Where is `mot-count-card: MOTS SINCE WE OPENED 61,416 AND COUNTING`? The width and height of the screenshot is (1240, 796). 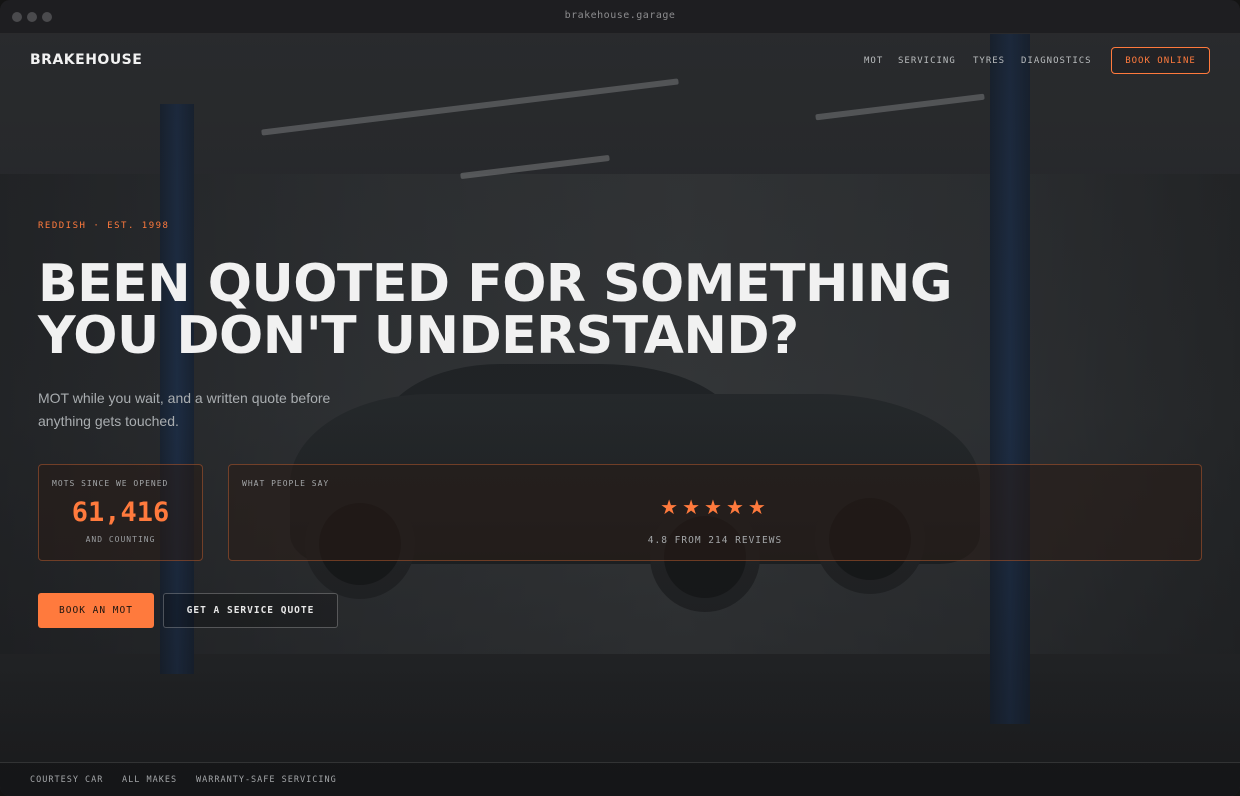
mot-count-card: MOTS SINCE WE OPENED 61,416 AND COUNTING is located at coordinates (120, 512).